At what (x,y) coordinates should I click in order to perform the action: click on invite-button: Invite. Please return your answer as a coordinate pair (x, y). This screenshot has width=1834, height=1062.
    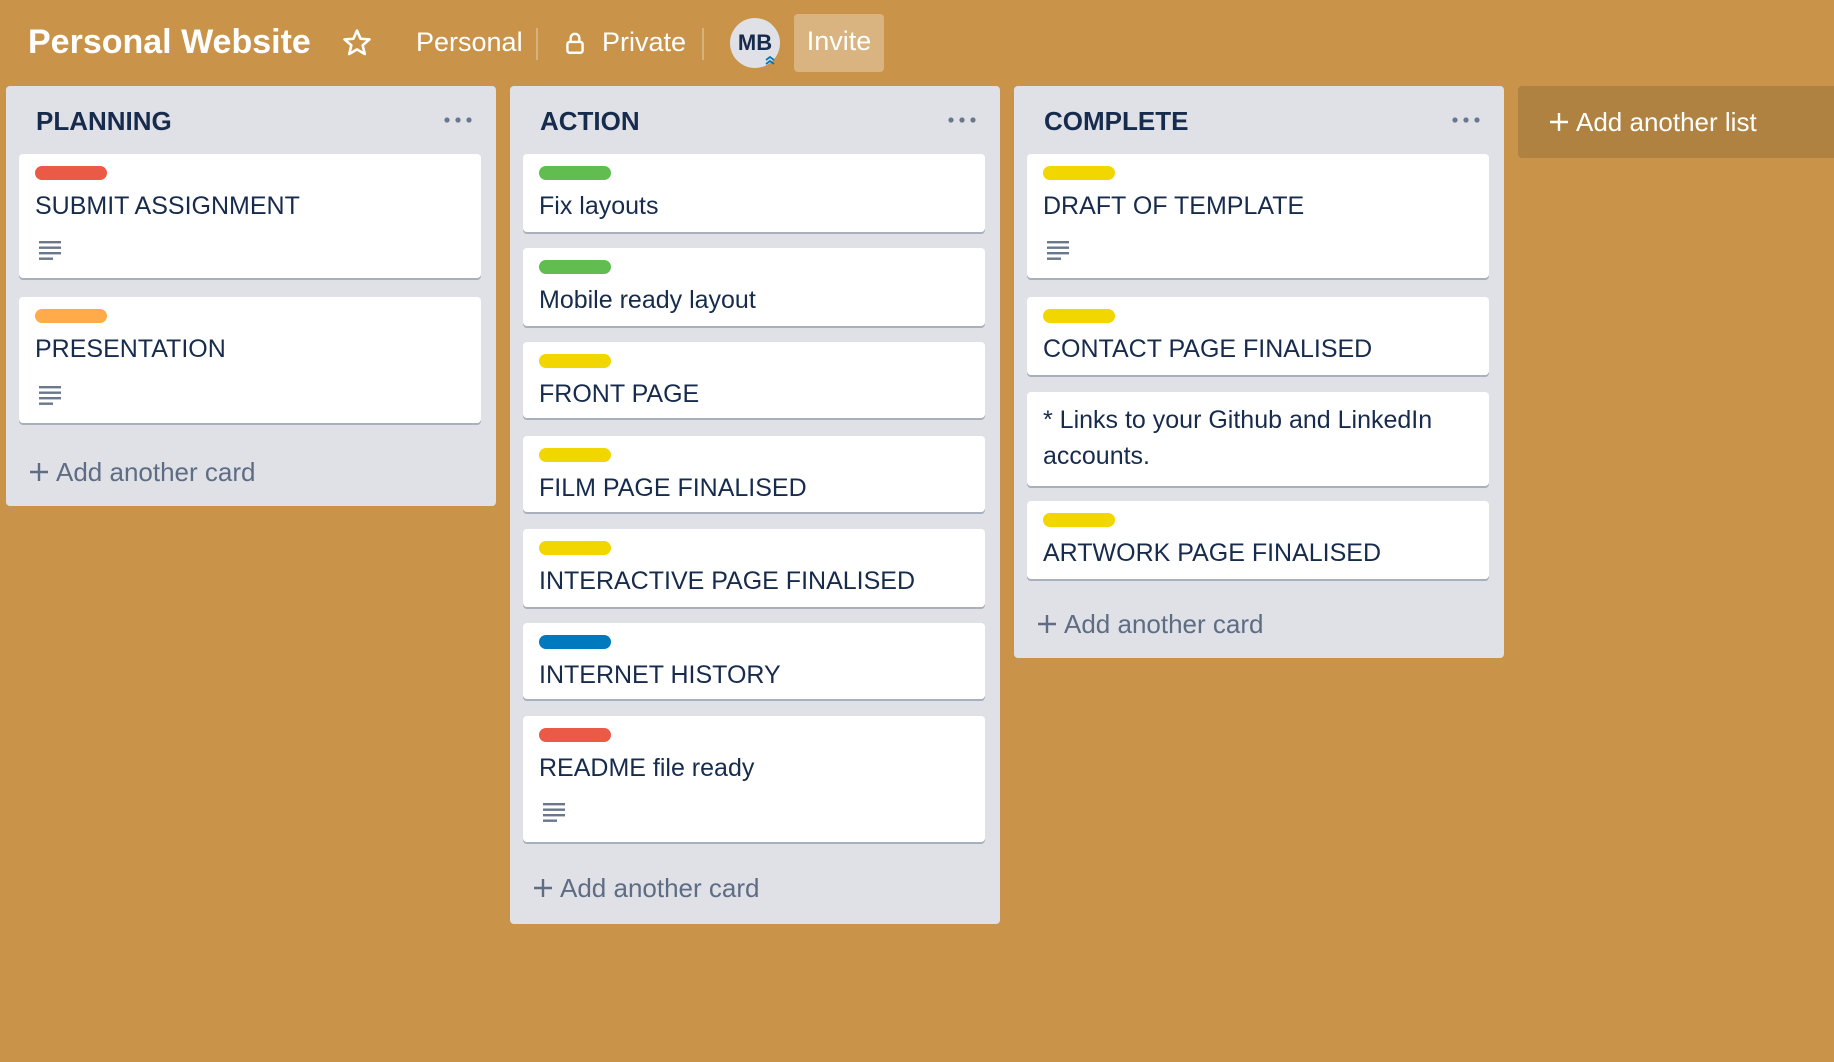
    Looking at the image, I should click on (839, 43).